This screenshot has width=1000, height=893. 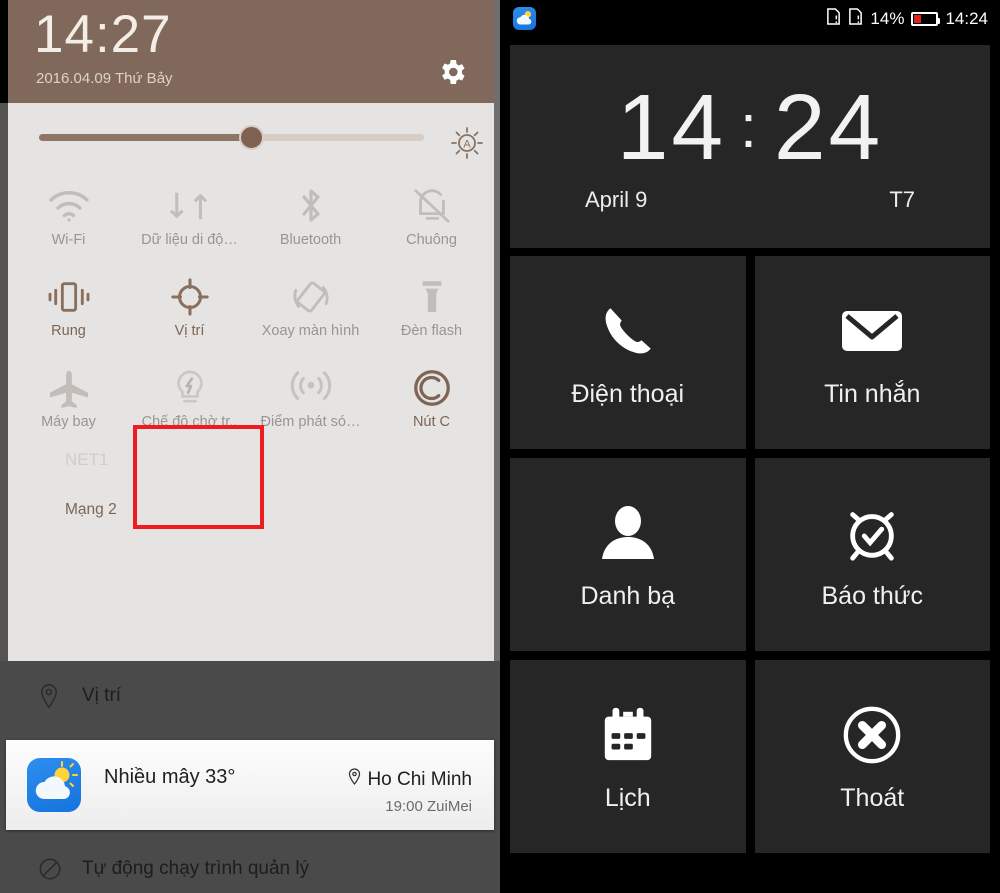 I want to click on power-saving-bulb-icon, so click(x=190, y=388).